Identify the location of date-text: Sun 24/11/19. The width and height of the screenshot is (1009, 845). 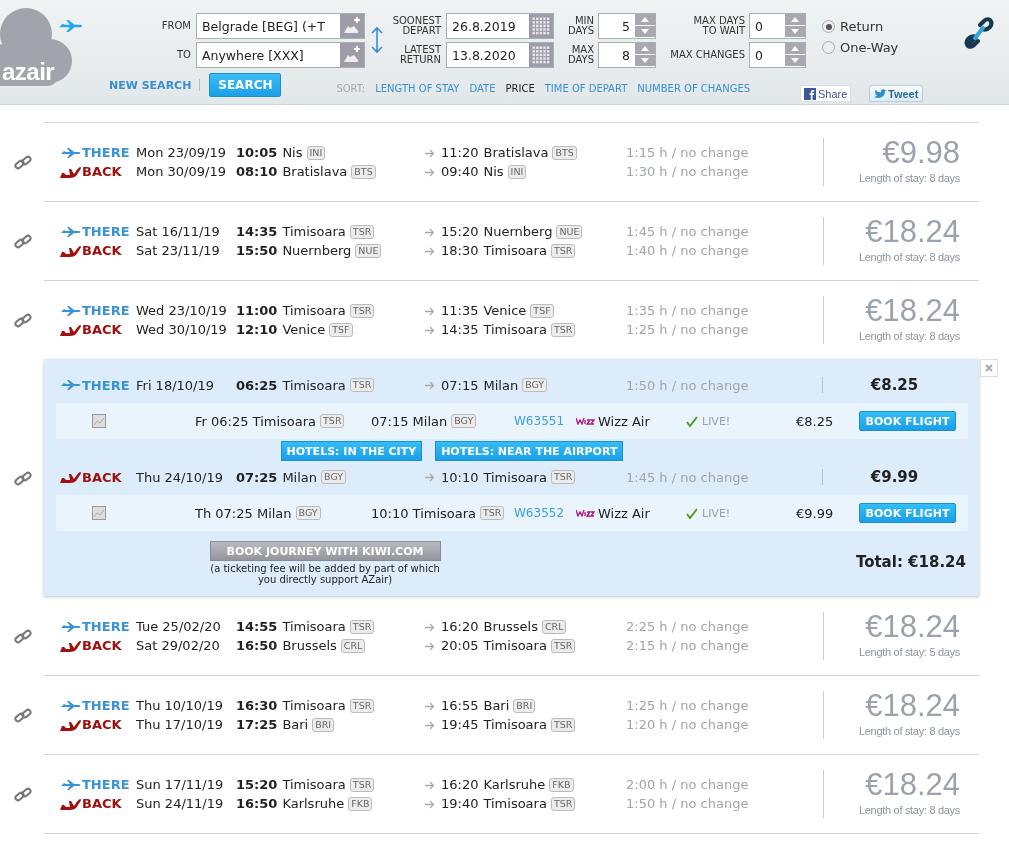
(180, 803).